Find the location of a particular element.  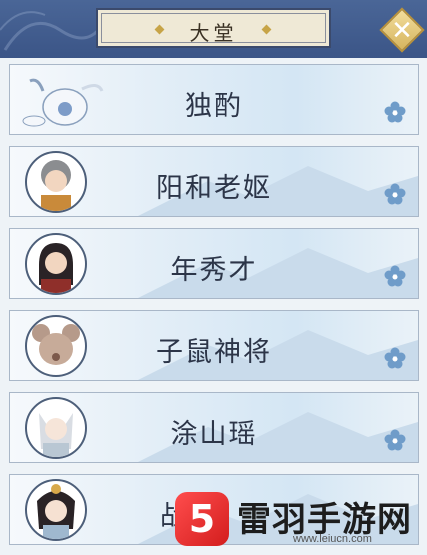

list-item-tushanyao: 涂山瑶 is located at coordinates (214, 427).